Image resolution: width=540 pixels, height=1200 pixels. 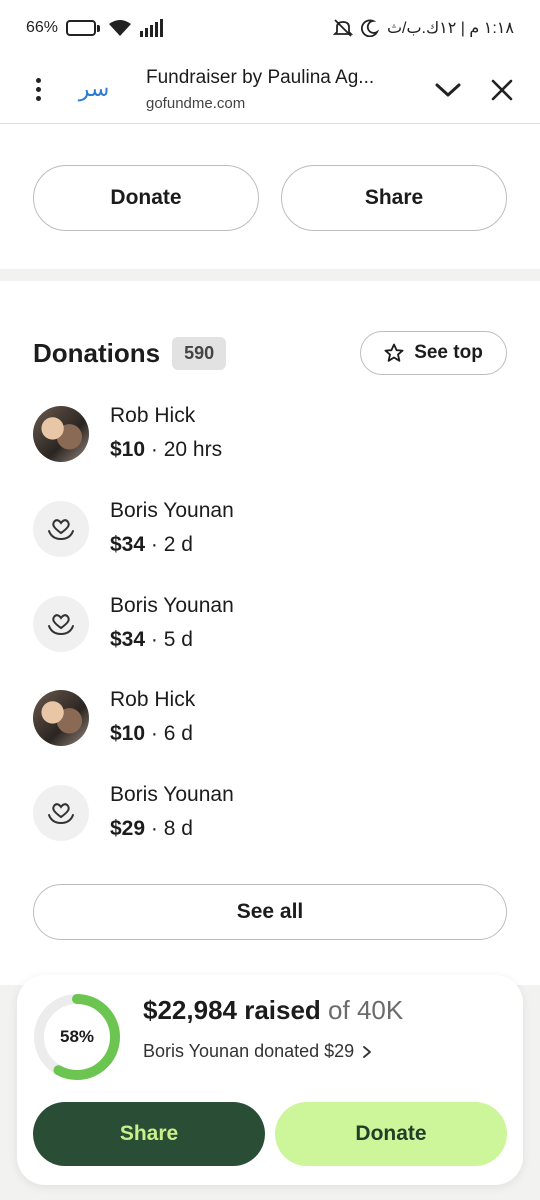 I want to click on donation-item: Boris Younan $34 · 5 d, so click(x=270, y=635).